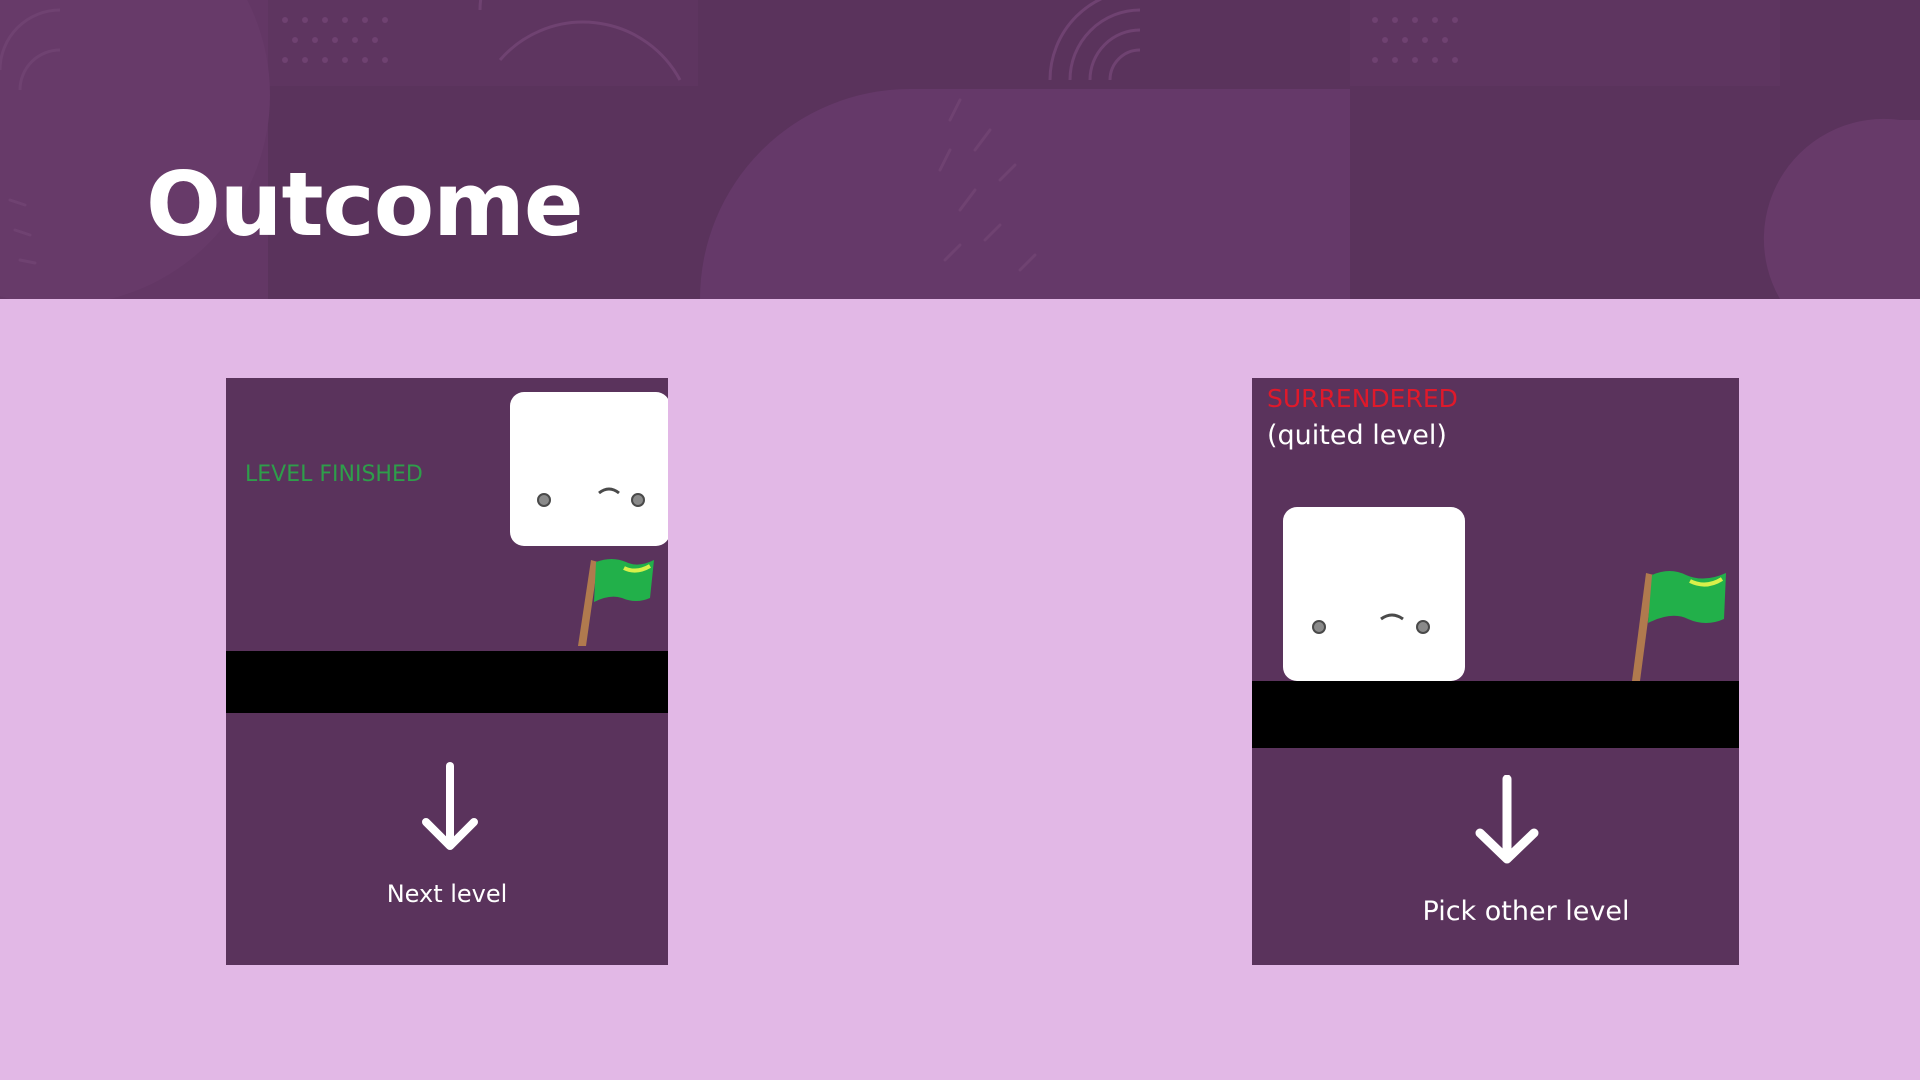 The image size is (1920, 1080). What do you see at coordinates (334, 474) in the screenshot?
I see `level-finished-status: LEVEL FINISHED` at bounding box center [334, 474].